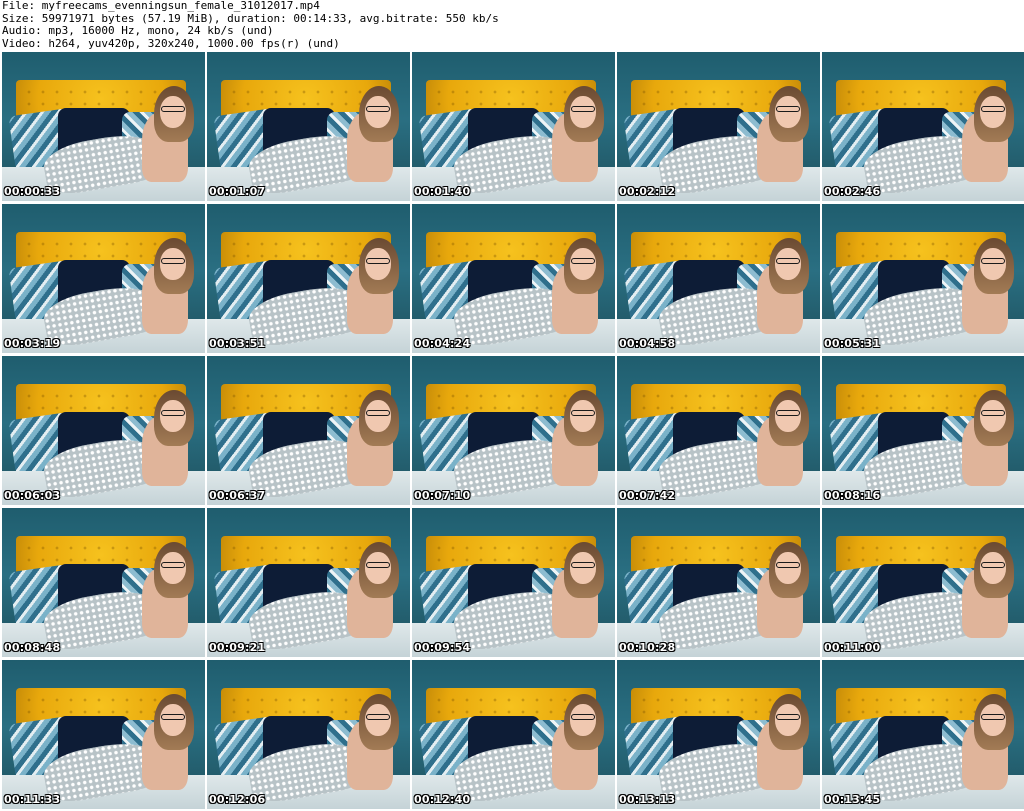 The height and width of the screenshot is (811, 1024). What do you see at coordinates (308, 582) in the screenshot?
I see `video-thumbnail: 00:09:21` at bounding box center [308, 582].